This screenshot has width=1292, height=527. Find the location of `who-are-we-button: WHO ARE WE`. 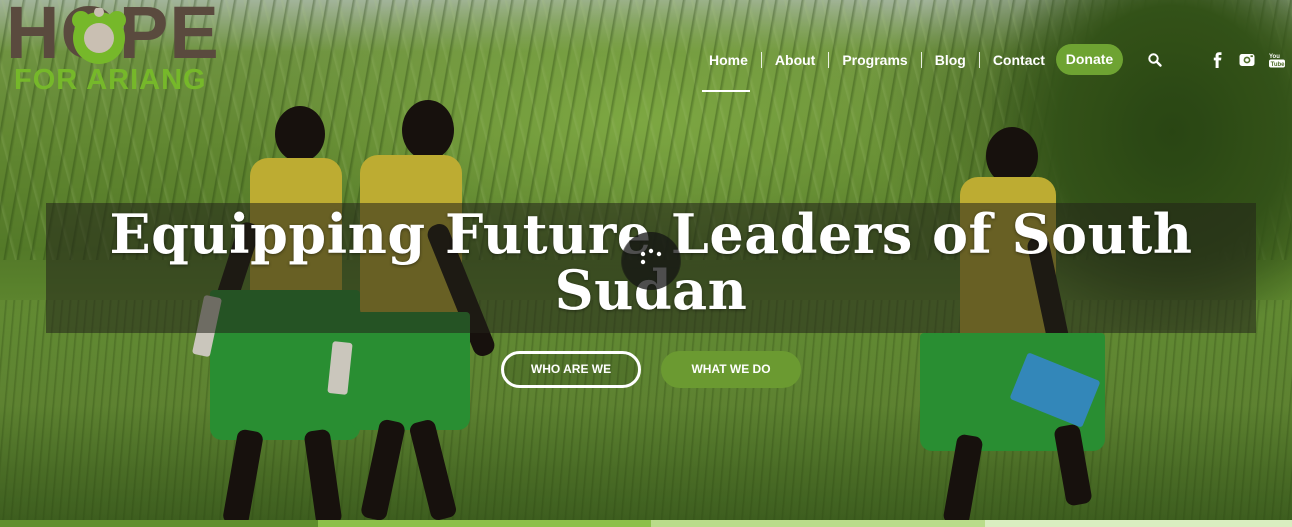

who-are-we-button: WHO ARE WE is located at coordinates (571, 369).